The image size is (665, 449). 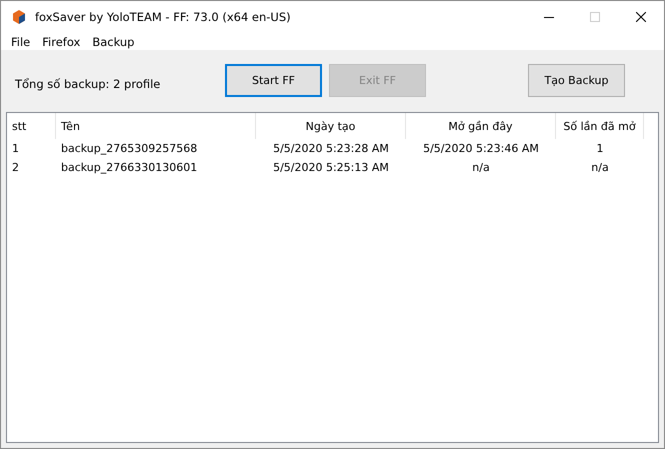 What do you see at coordinates (113, 41) in the screenshot?
I see `menu-item: Backup` at bounding box center [113, 41].